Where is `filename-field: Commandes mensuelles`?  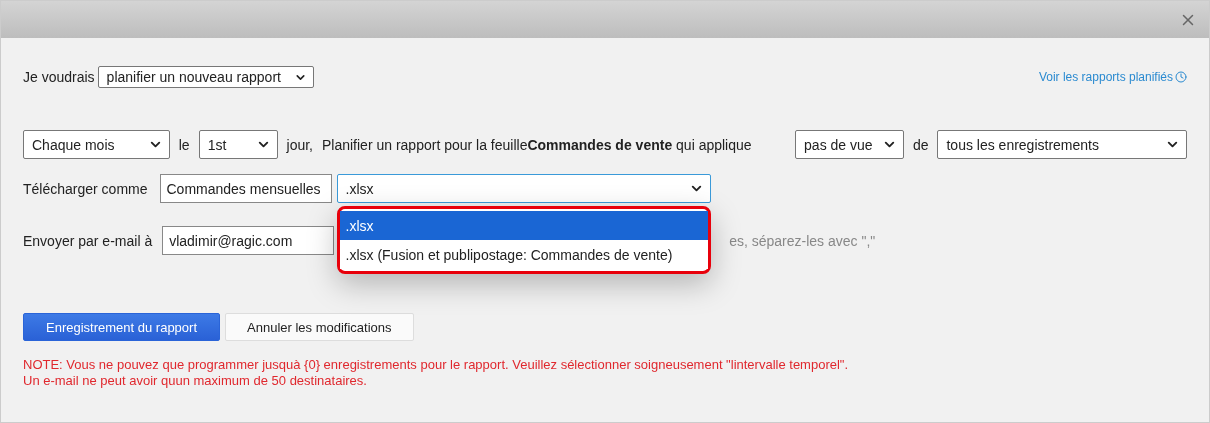 filename-field: Commandes mensuelles is located at coordinates (245, 188).